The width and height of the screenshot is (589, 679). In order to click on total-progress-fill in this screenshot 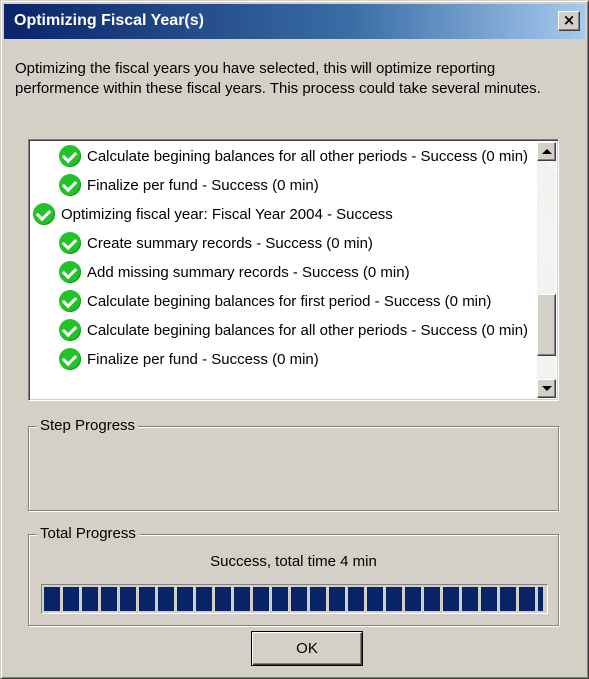, I will do `click(293, 599)`.